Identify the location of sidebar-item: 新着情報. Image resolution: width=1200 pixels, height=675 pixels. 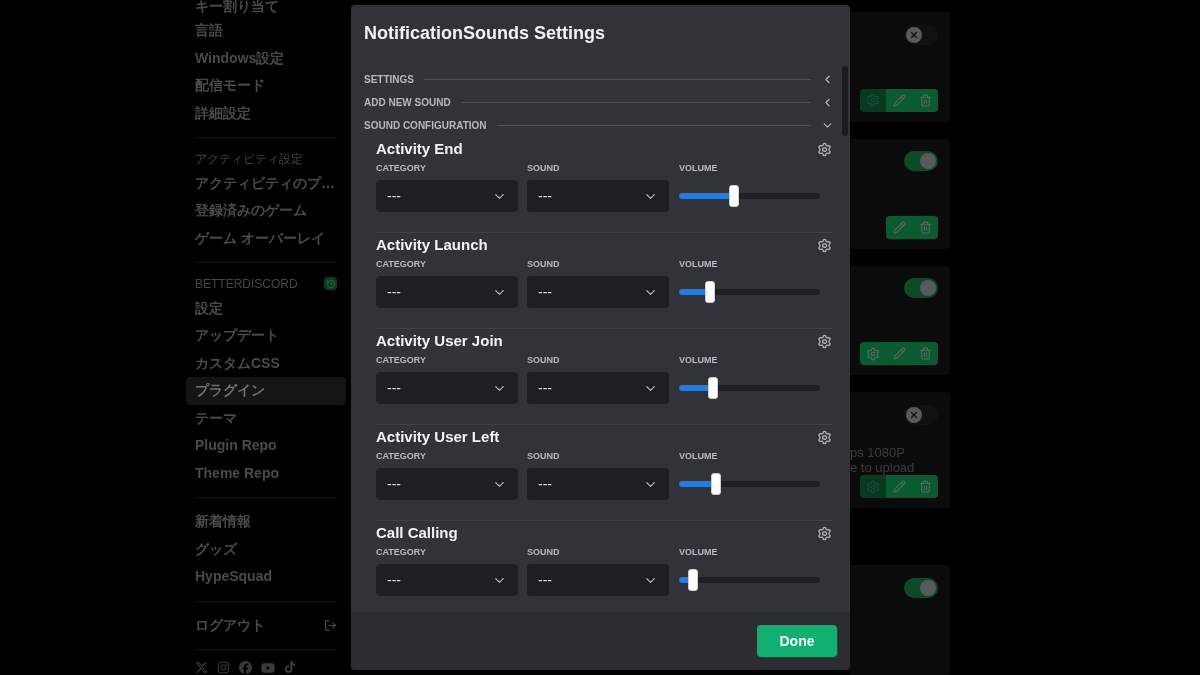
(266, 522).